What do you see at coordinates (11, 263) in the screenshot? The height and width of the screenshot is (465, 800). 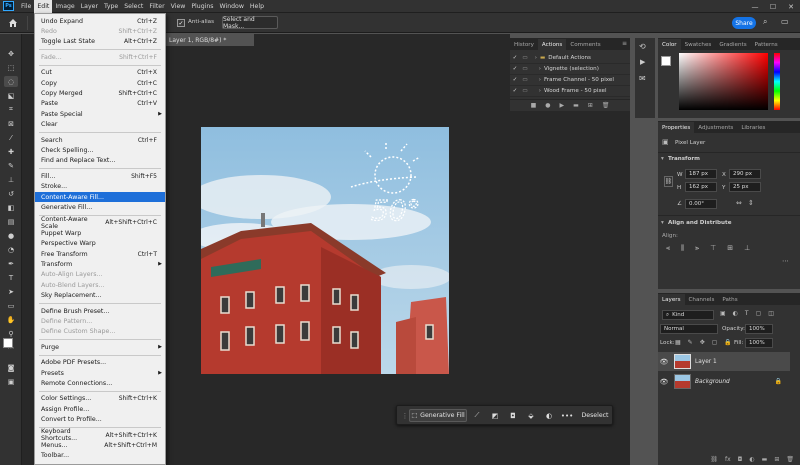 I see `pen-tool-icon: ✒` at bounding box center [11, 263].